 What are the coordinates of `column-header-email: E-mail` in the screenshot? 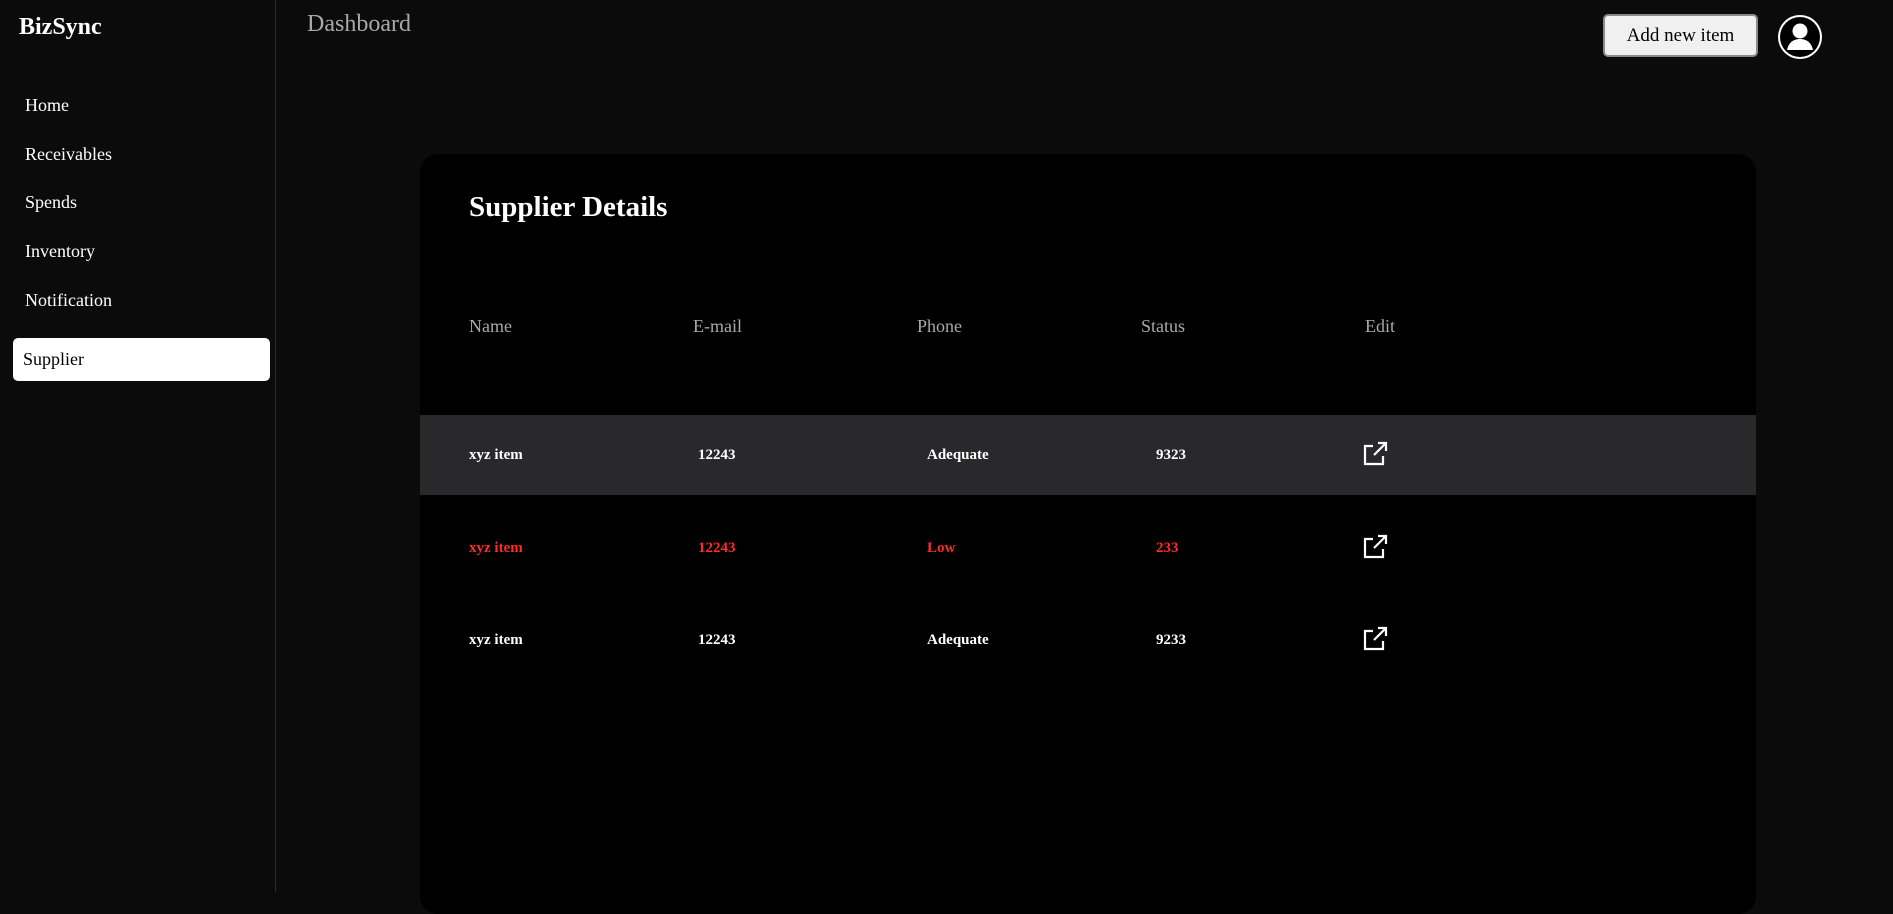 It's located at (717, 326).